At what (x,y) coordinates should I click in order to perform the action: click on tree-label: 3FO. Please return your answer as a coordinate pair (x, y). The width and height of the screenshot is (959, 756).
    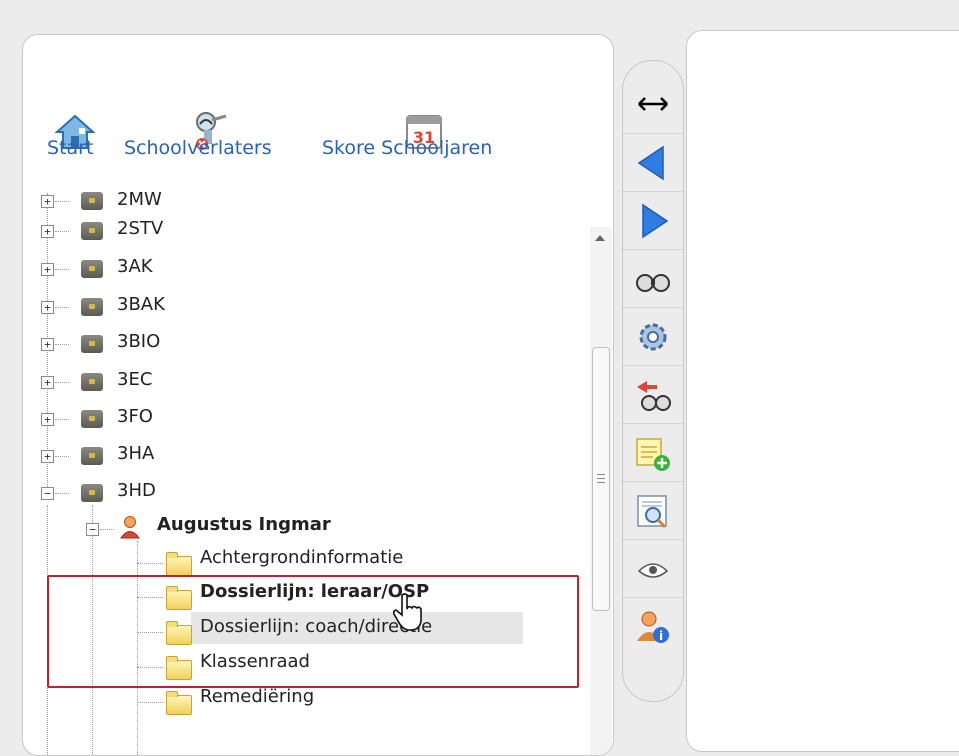
    Looking at the image, I should click on (135, 416).